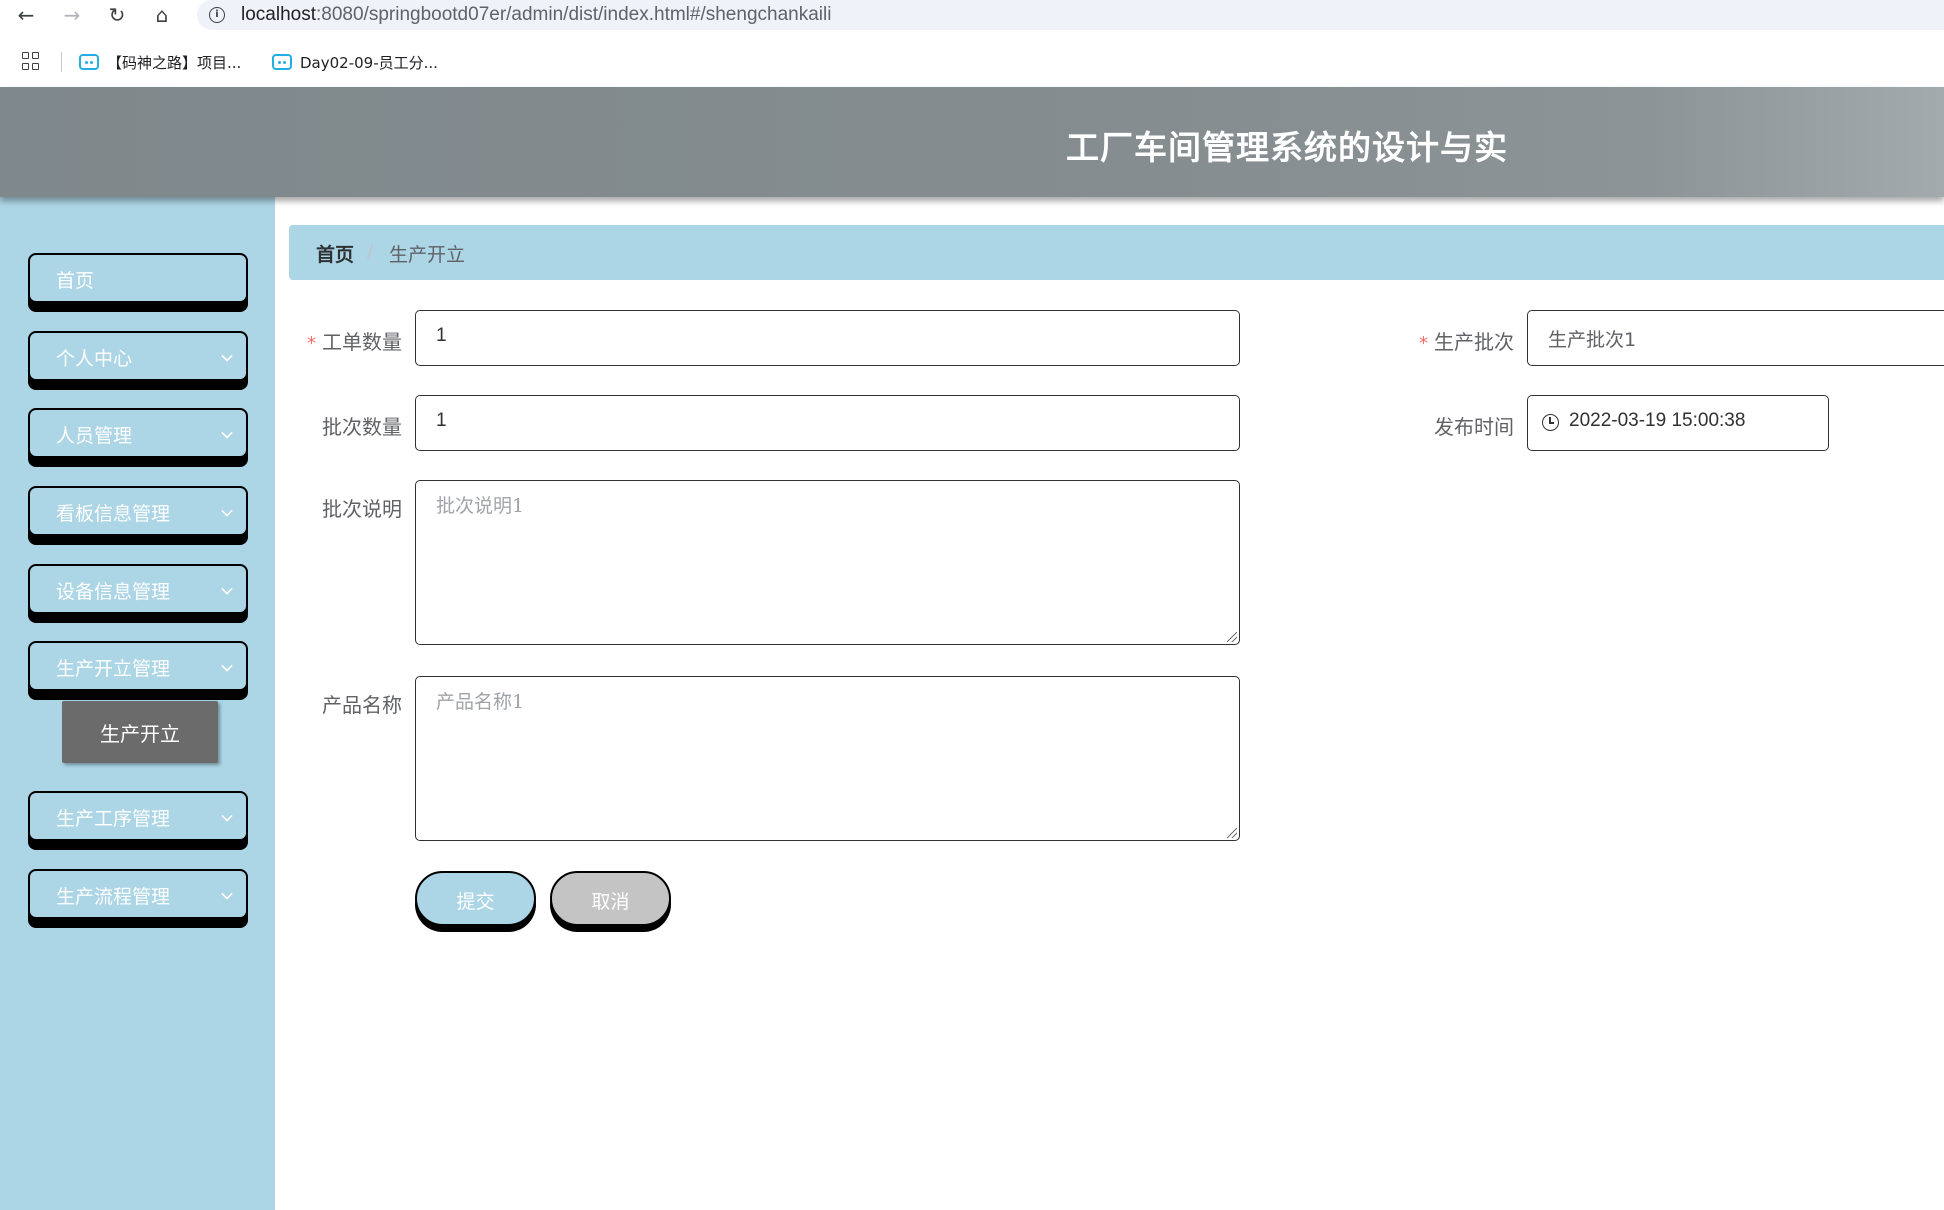 The width and height of the screenshot is (1944, 1210). What do you see at coordinates (117, 15) in the screenshot?
I see `reload-icon: ↻` at bounding box center [117, 15].